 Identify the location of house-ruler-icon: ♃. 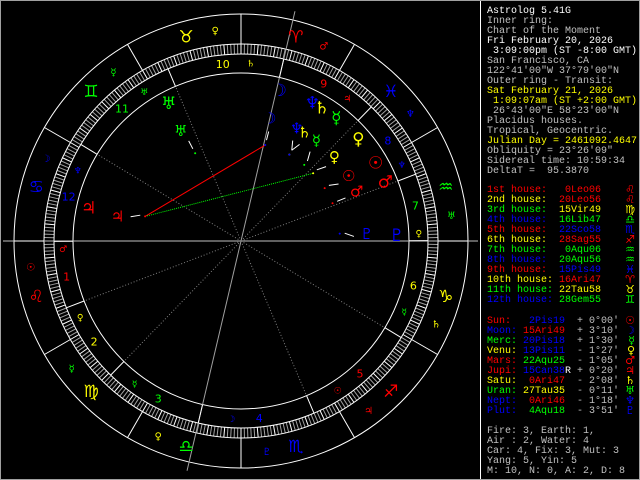
(347, 100).